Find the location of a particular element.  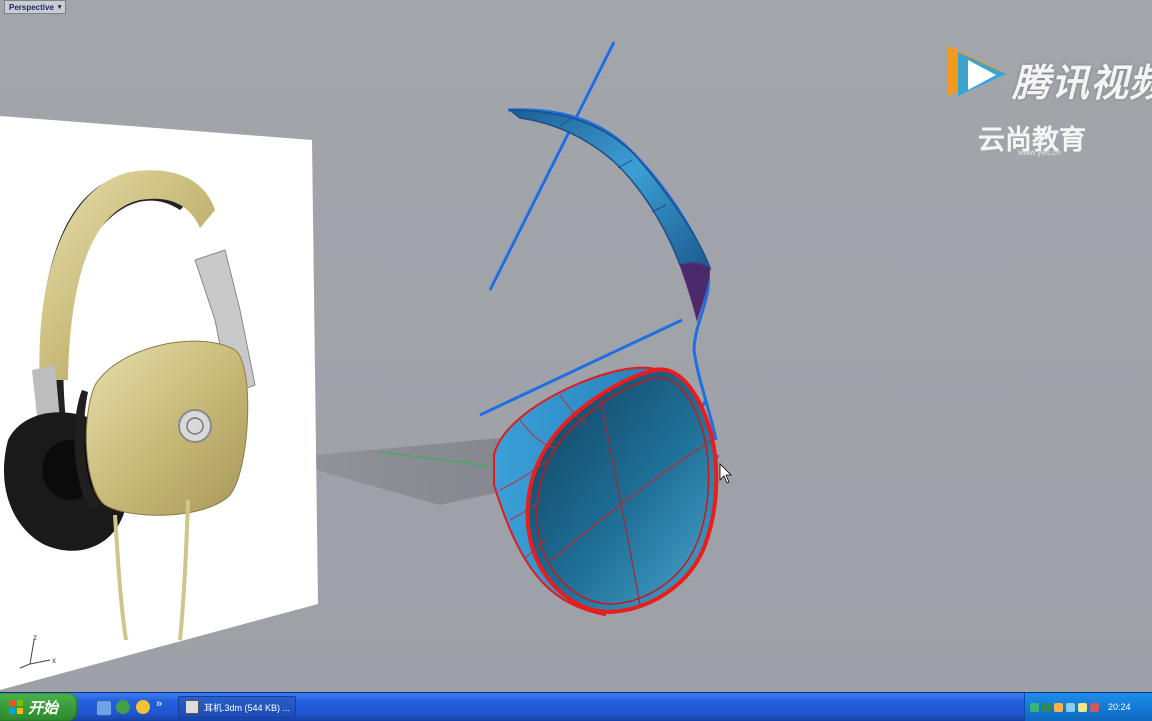

rhino-app-icon is located at coordinates (192, 707).